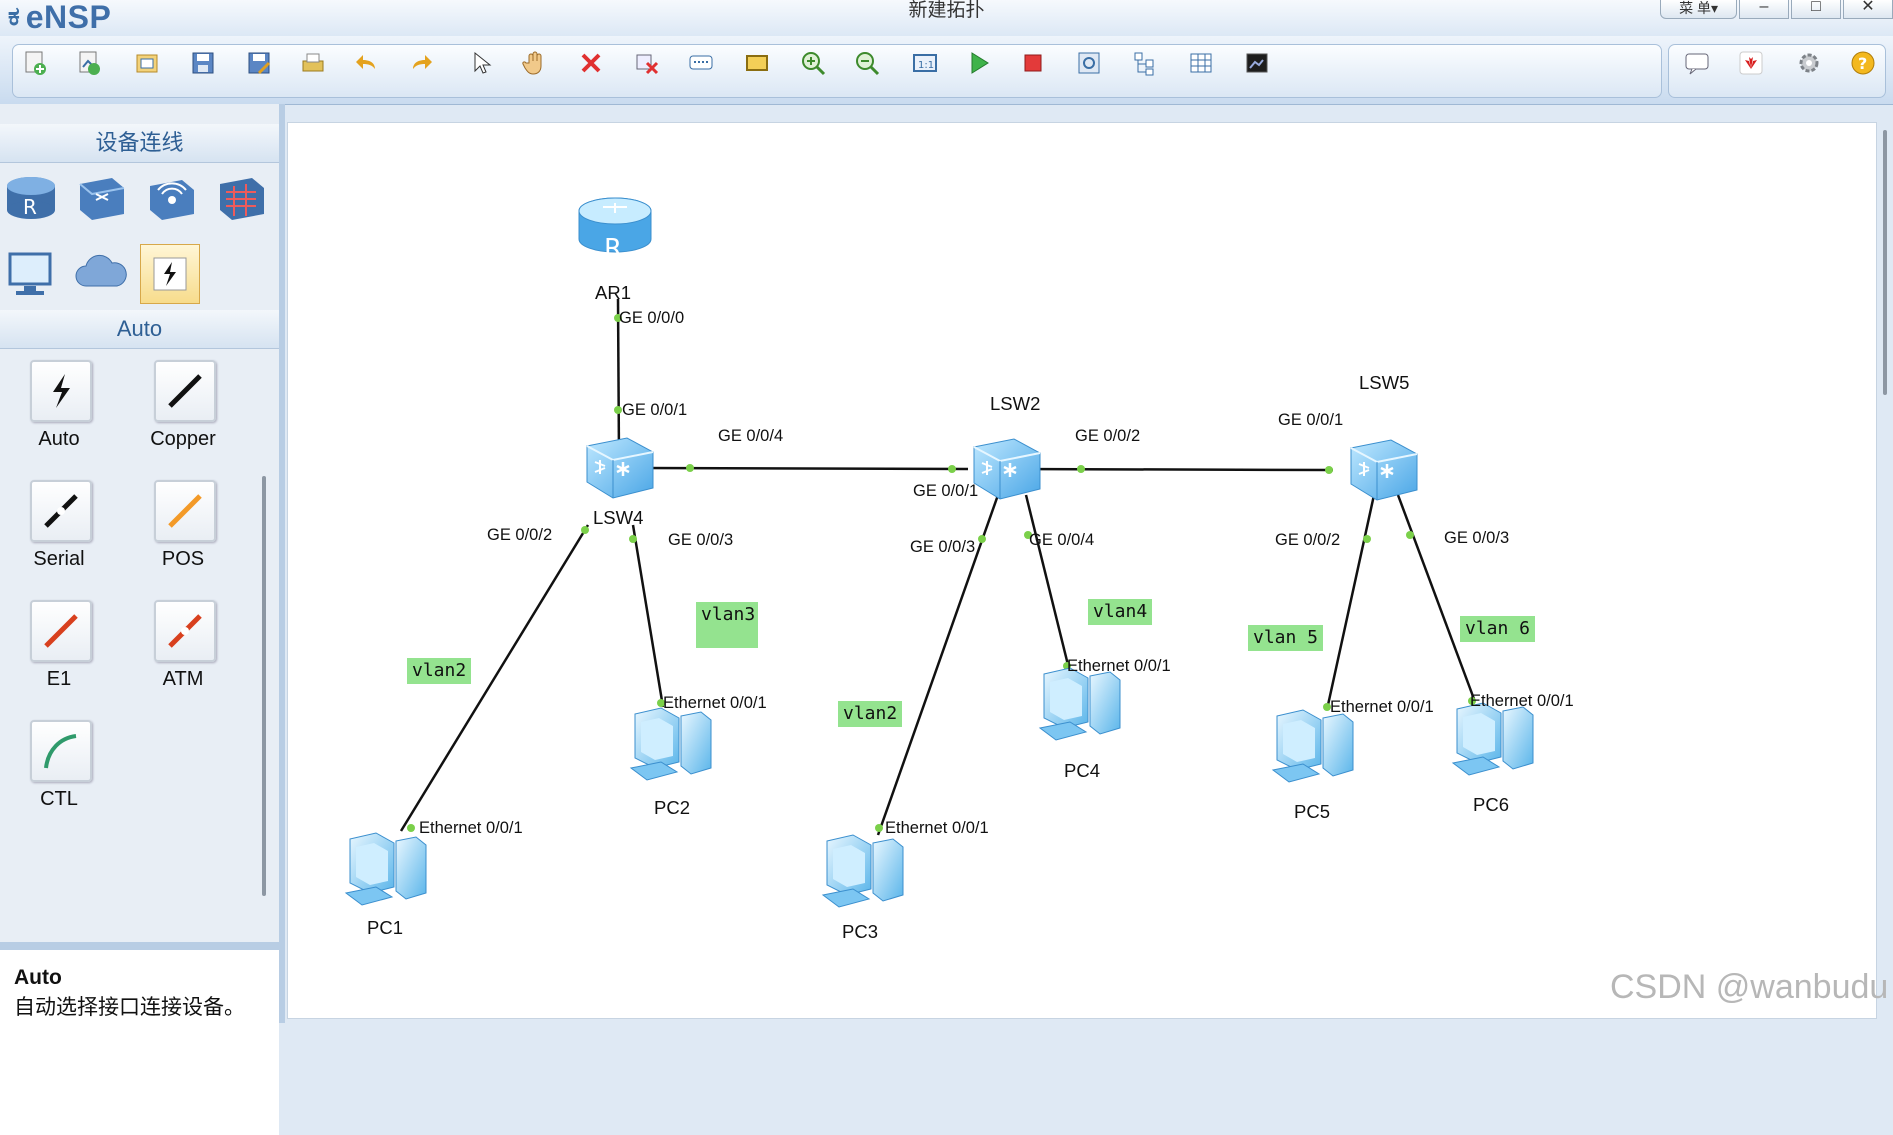 This screenshot has height=1135, width=1893. I want to click on title-bar: ಕ eNSP 新建拓扑 菜 单▾ – □ ✕, so click(946, 18).